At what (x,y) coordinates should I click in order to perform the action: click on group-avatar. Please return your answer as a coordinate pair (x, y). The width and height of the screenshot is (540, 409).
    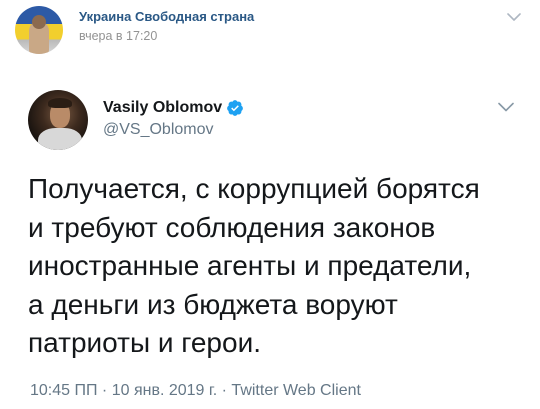
    Looking at the image, I should click on (39, 30).